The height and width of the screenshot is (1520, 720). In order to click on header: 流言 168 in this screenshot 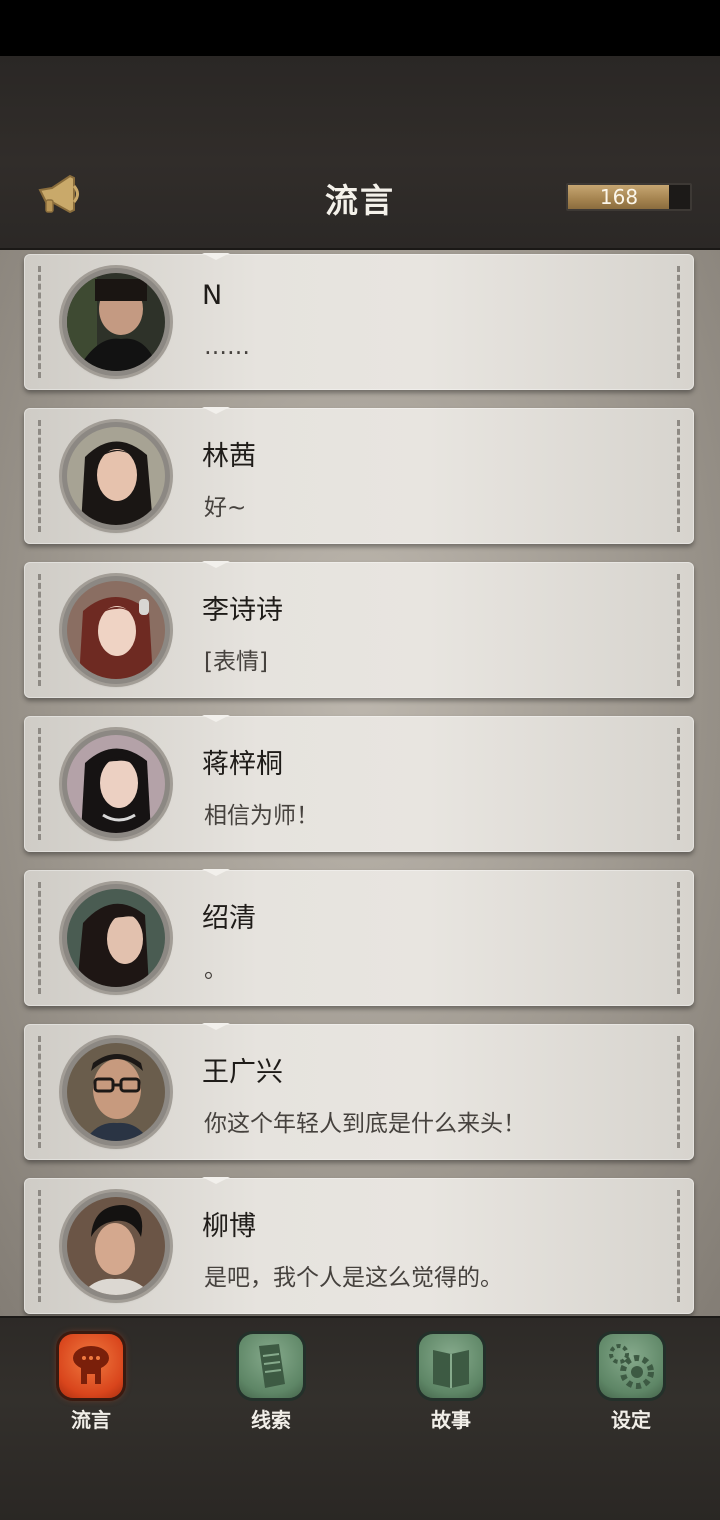, I will do `click(360, 153)`.